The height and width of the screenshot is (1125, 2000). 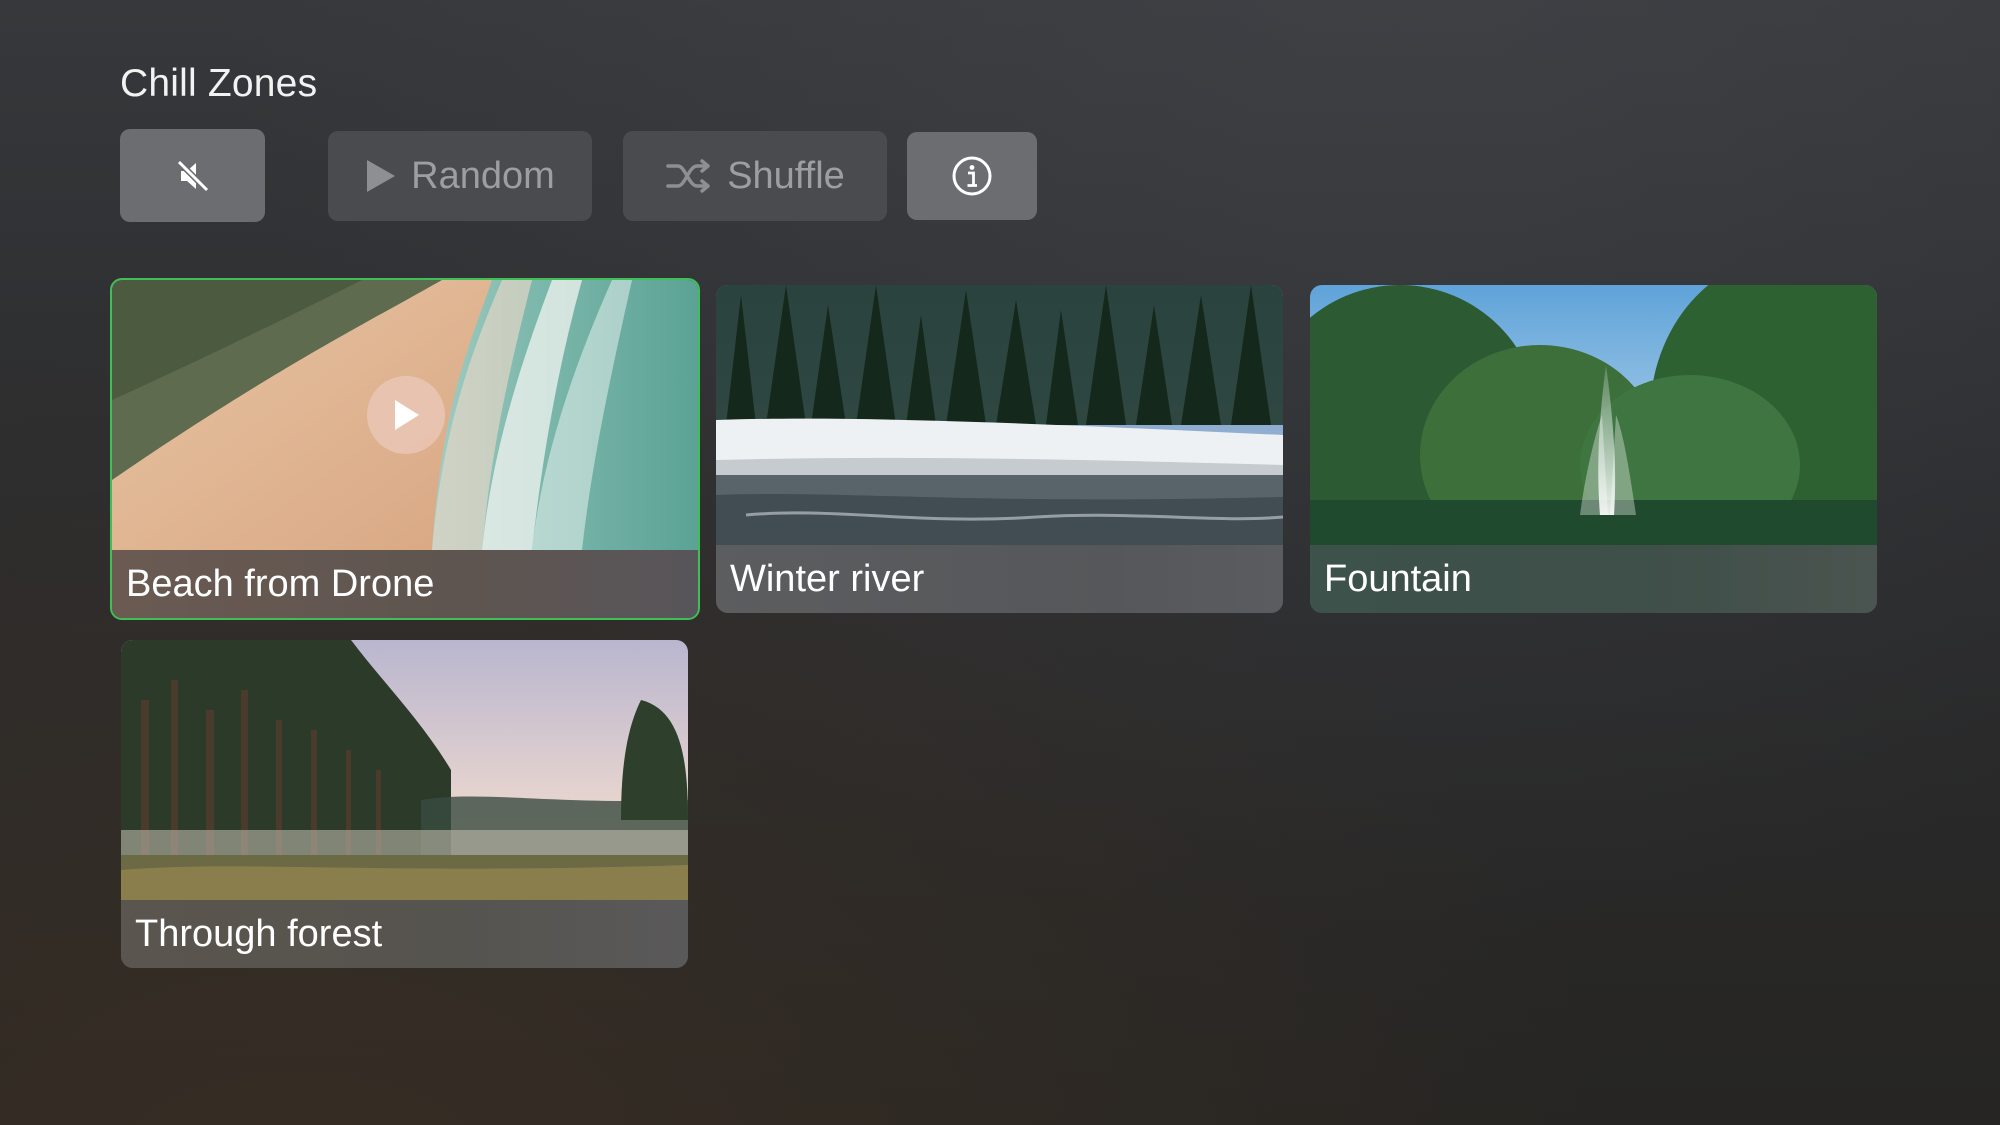 What do you see at coordinates (405, 584) in the screenshot?
I see `video-title: Beach from Drone` at bounding box center [405, 584].